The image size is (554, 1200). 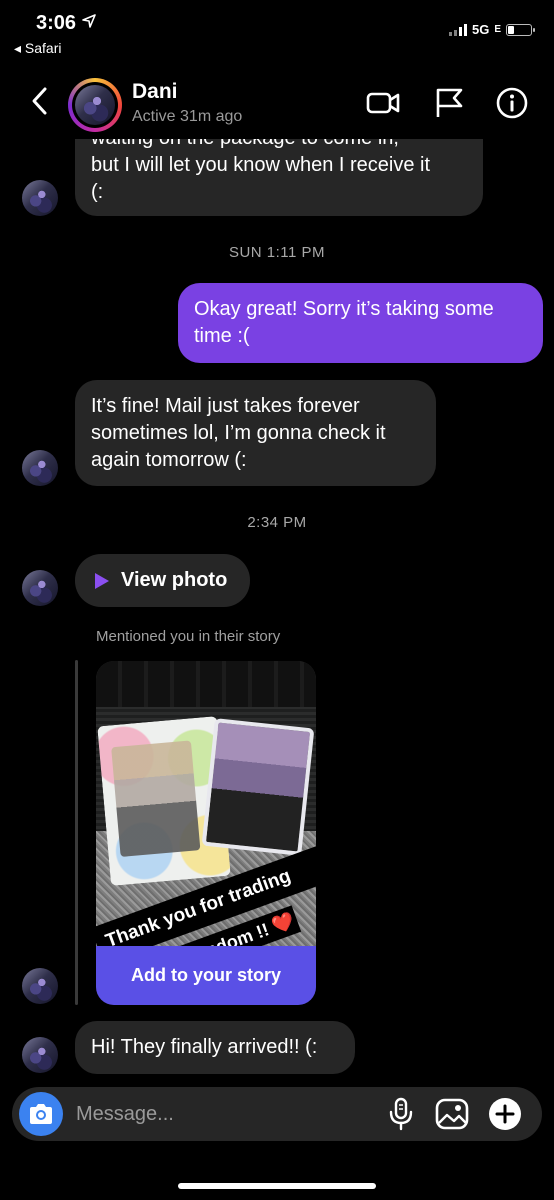 I want to click on video-call-icon, so click(x=383, y=103).